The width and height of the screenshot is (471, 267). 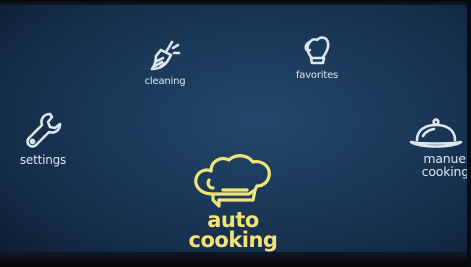 What do you see at coordinates (165, 55) in the screenshot?
I see `broom-icon` at bounding box center [165, 55].